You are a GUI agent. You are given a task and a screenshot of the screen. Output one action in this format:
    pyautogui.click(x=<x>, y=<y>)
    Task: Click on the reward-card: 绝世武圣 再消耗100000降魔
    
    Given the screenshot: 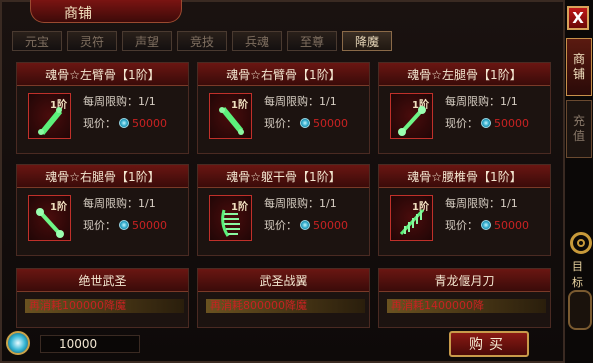 What is the action you would take?
    pyautogui.click(x=102, y=298)
    